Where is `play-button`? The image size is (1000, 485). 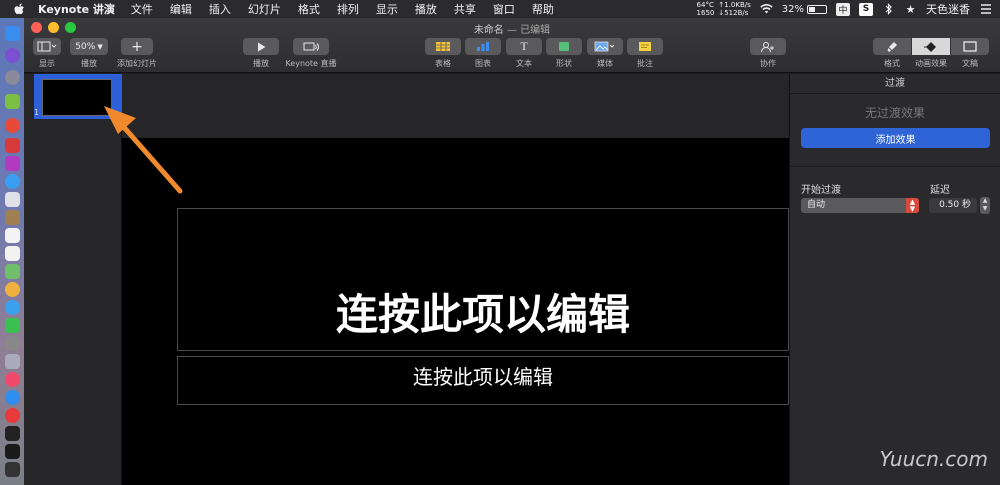 play-button is located at coordinates (261, 46).